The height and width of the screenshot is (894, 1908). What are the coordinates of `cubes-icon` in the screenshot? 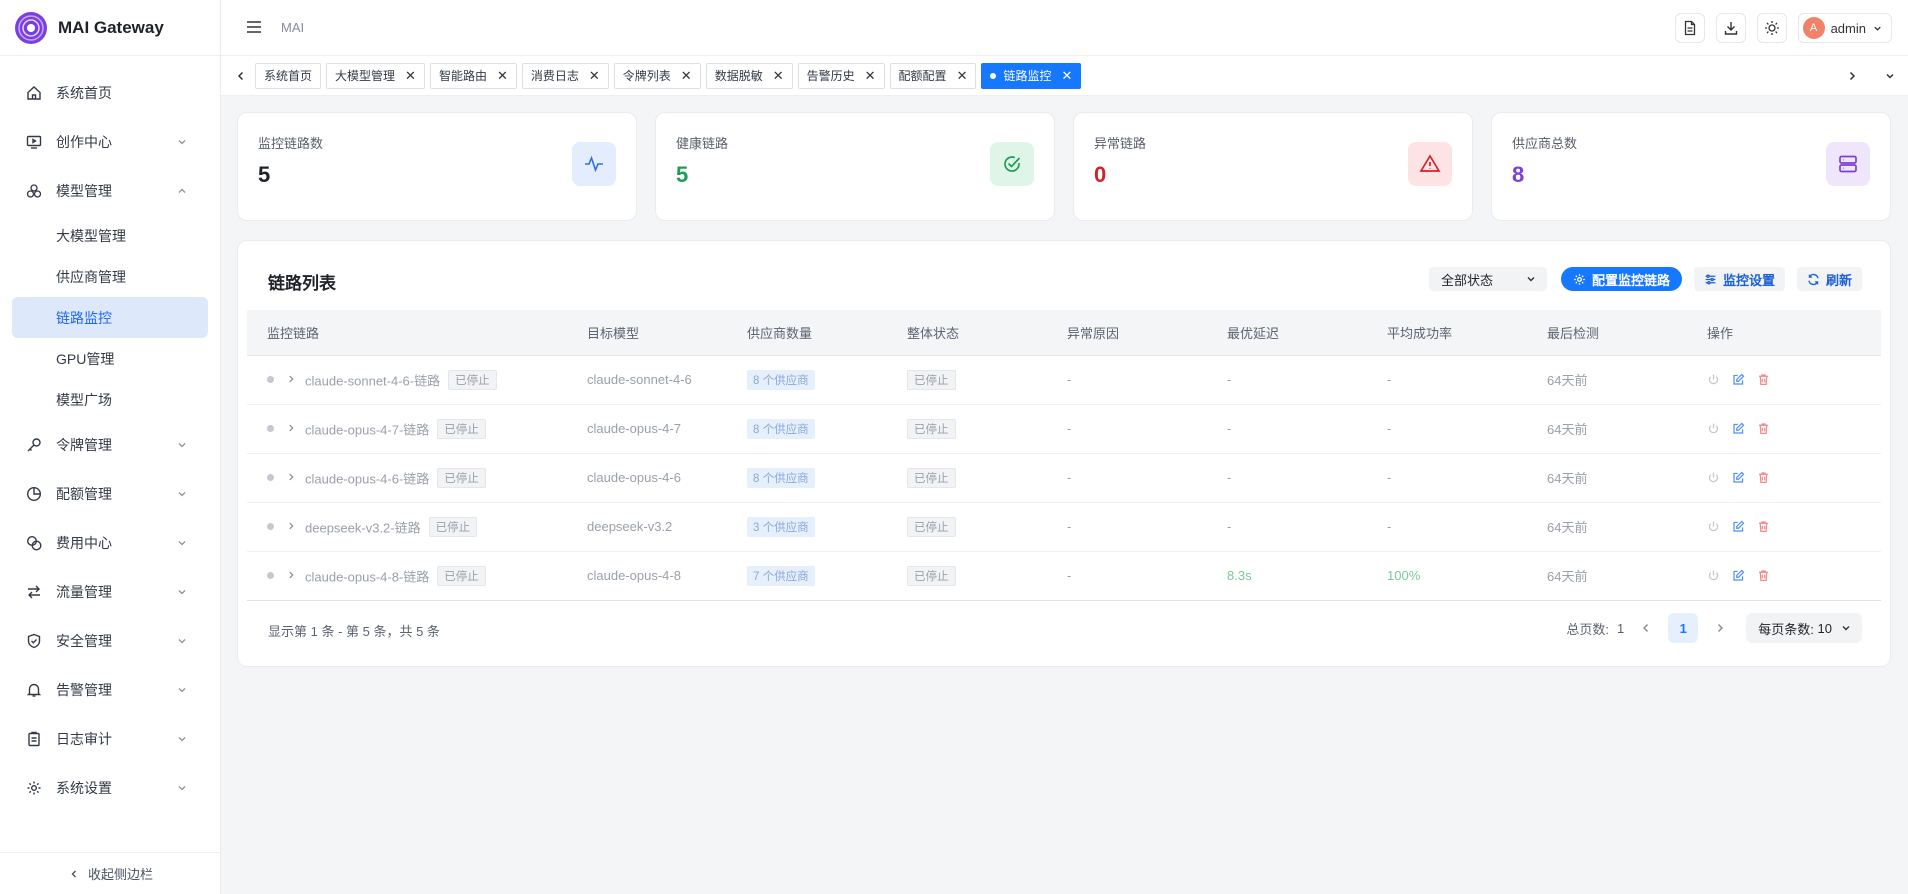 It's located at (34, 191).